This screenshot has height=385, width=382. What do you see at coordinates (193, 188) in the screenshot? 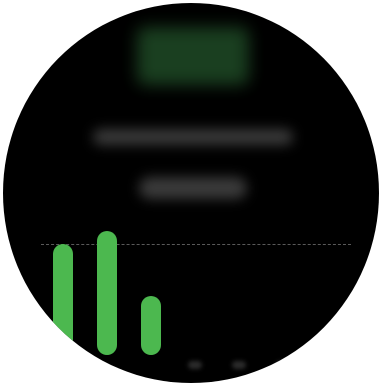
I see `blurred-action-button` at bounding box center [193, 188].